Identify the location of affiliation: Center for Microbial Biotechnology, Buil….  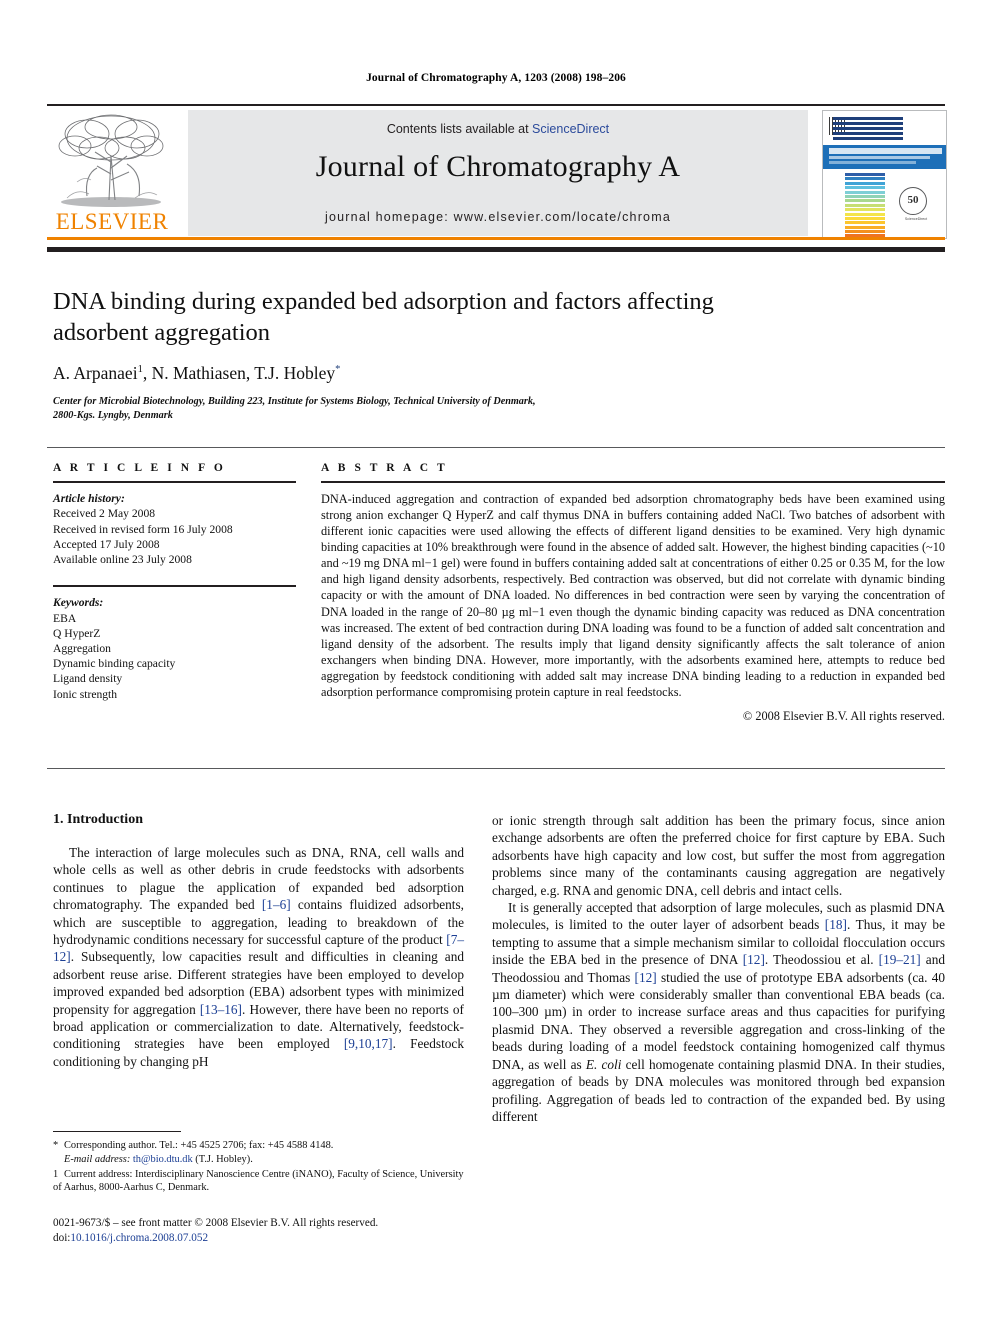
(423, 409).